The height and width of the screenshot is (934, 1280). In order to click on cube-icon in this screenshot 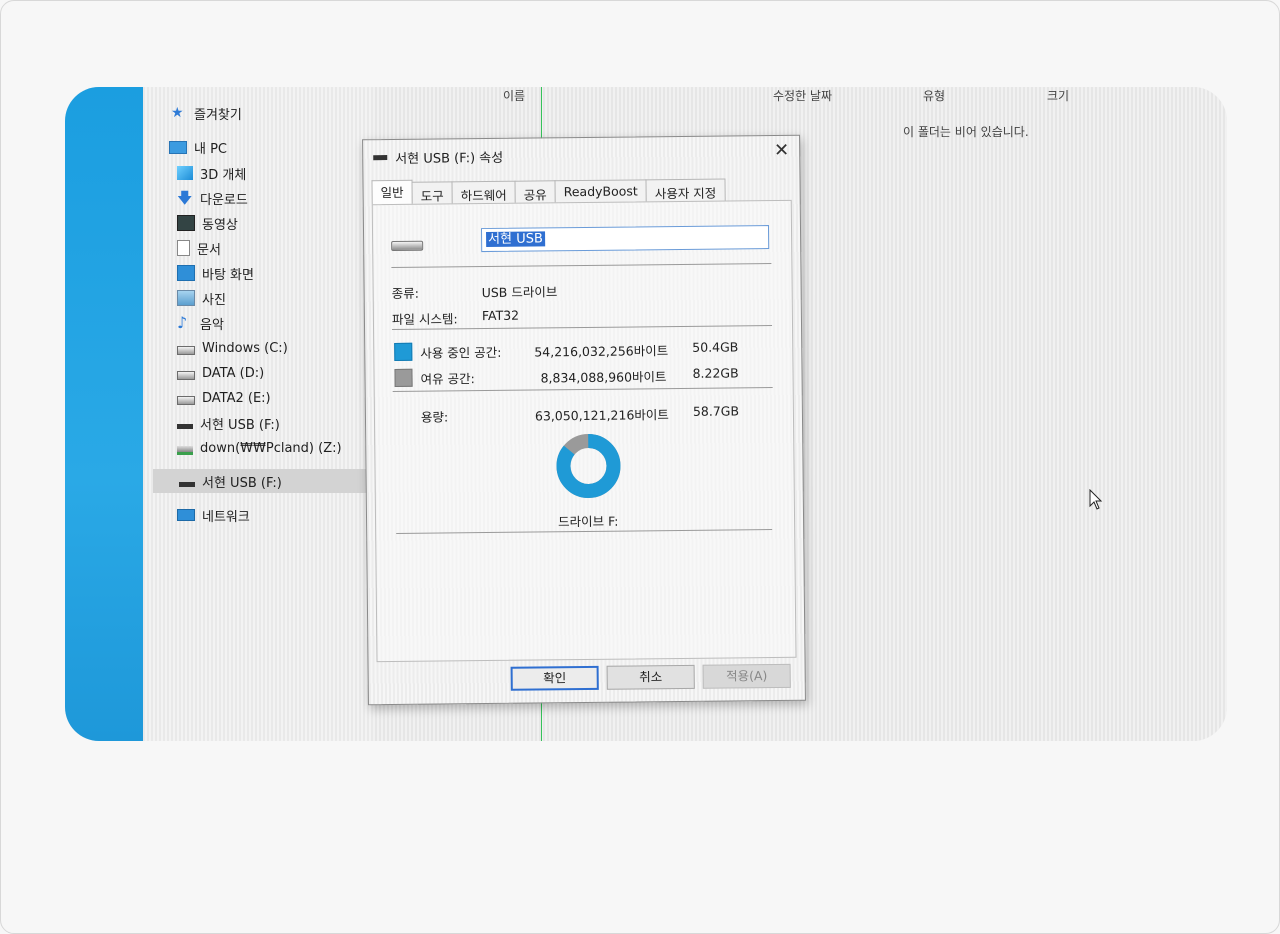, I will do `click(185, 173)`.